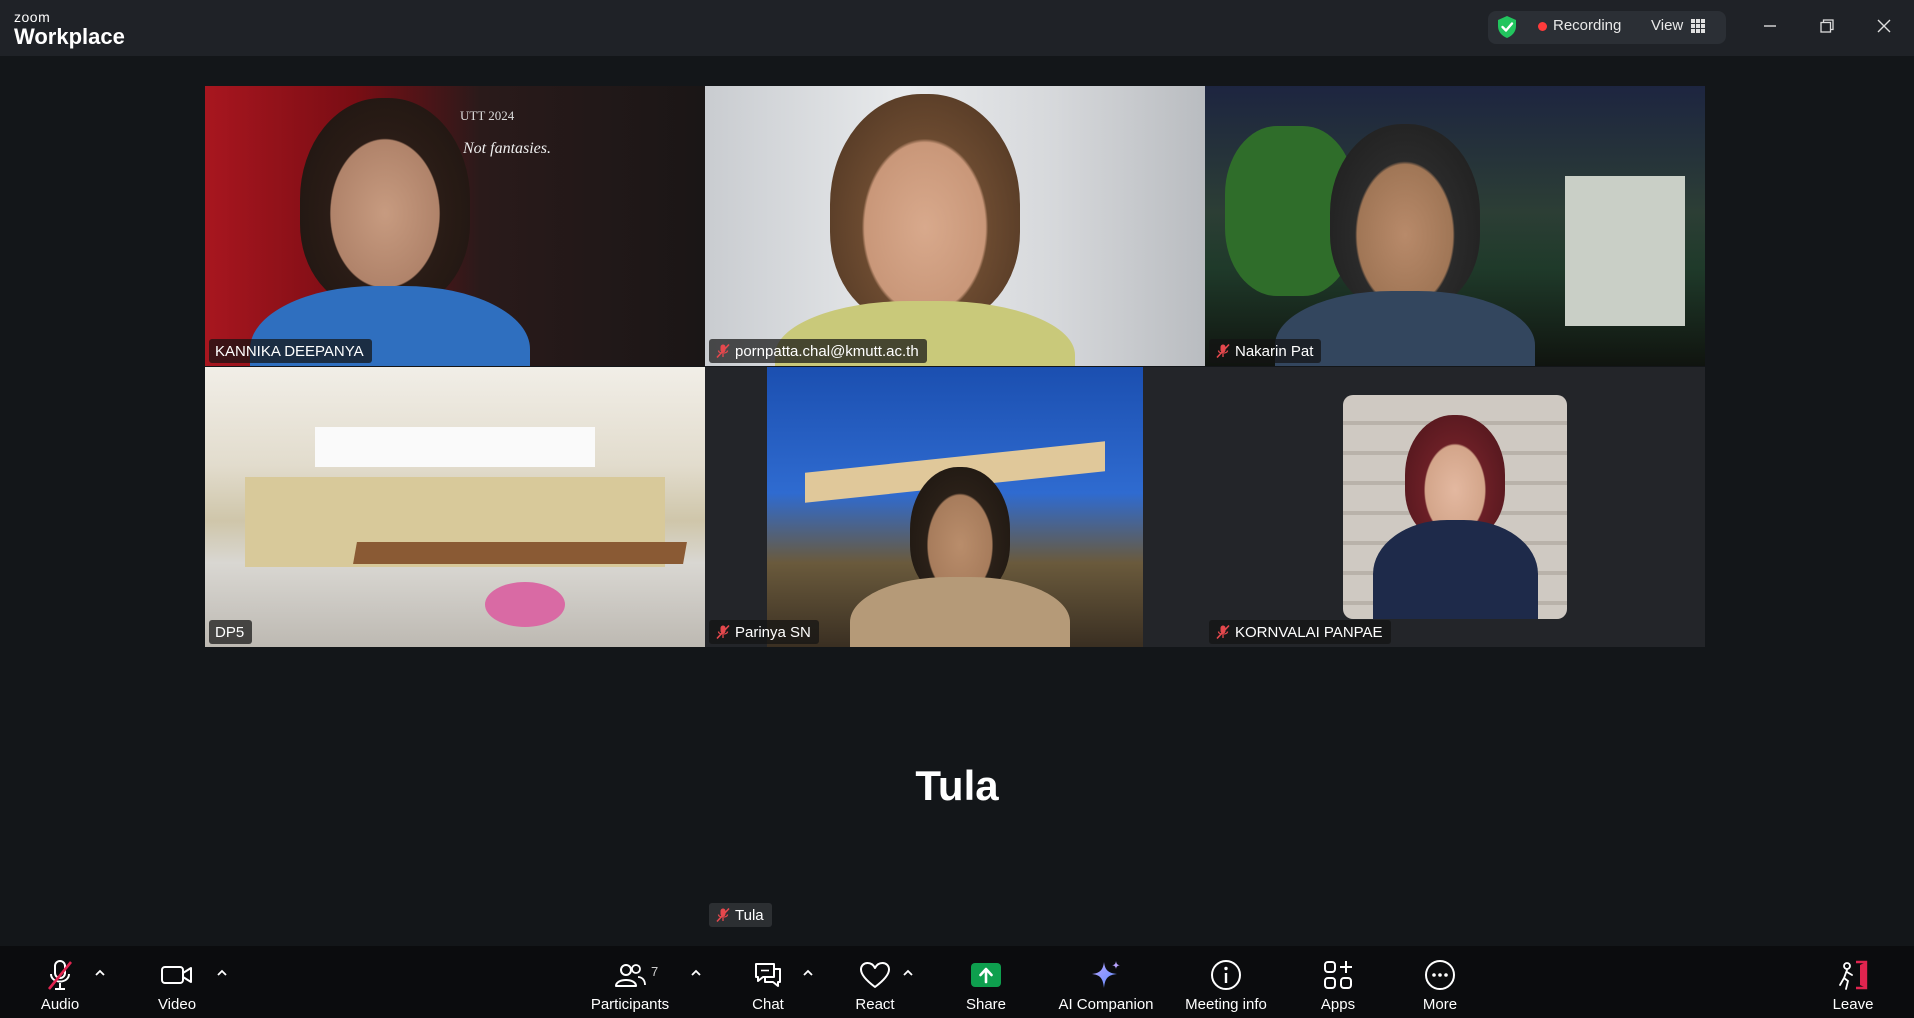 Image resolution: width=1914 pixels, height=1018 pixels. What do you see at coordinates (1625, 251) in the screenshot?
I see `background-building` at bounding box center [1625, 251].